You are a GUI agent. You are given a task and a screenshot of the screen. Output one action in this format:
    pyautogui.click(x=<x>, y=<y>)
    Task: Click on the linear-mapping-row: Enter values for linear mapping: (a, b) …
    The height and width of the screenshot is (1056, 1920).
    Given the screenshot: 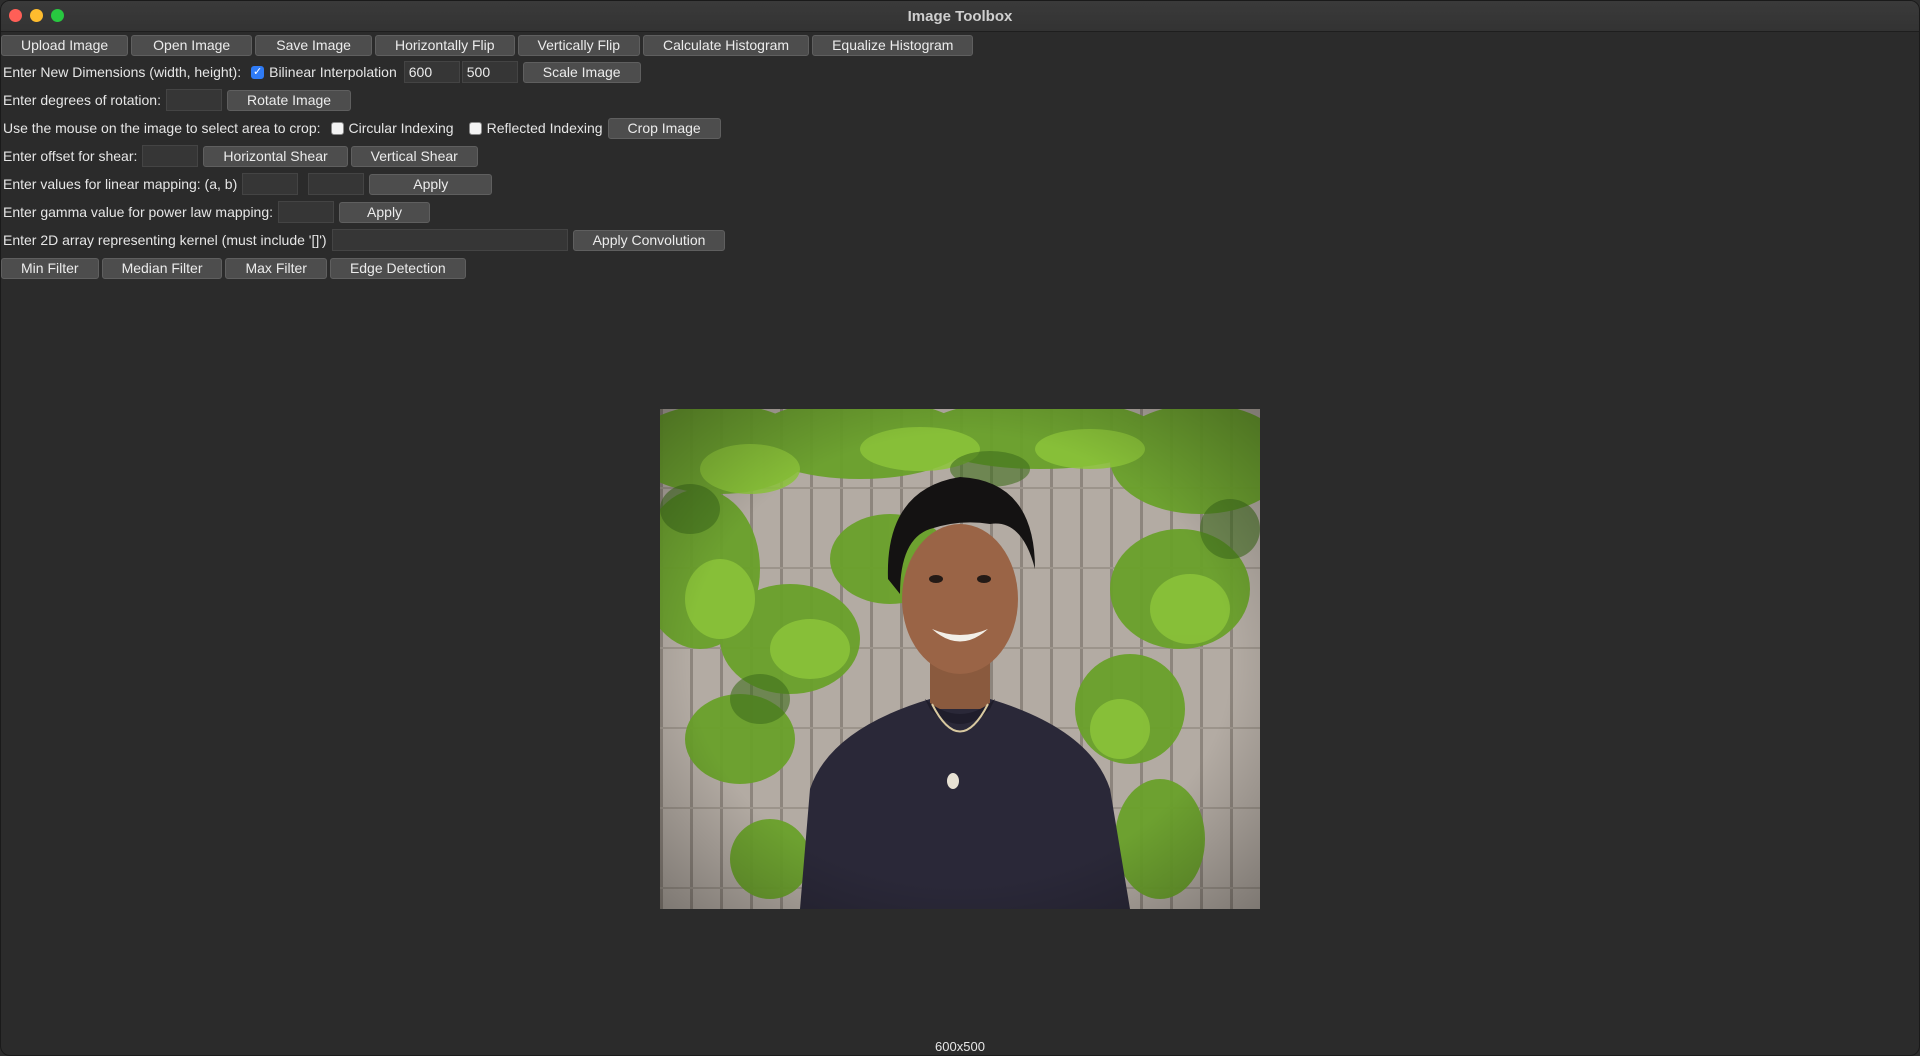 What is the action you would take?
    pyautogui.click(x=248, y=184)
    